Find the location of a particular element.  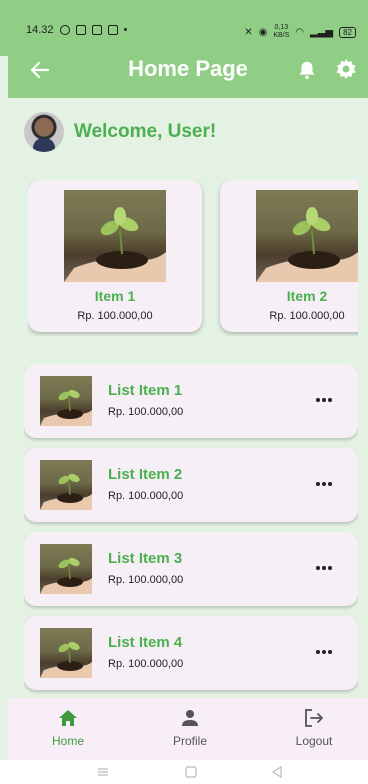

home-system-icon is located at coordinates (191, 772).